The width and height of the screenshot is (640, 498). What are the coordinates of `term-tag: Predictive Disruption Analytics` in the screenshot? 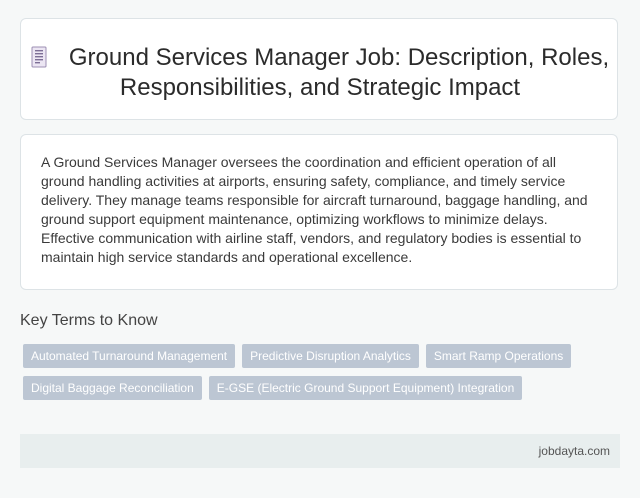 It's located at (330, 356).